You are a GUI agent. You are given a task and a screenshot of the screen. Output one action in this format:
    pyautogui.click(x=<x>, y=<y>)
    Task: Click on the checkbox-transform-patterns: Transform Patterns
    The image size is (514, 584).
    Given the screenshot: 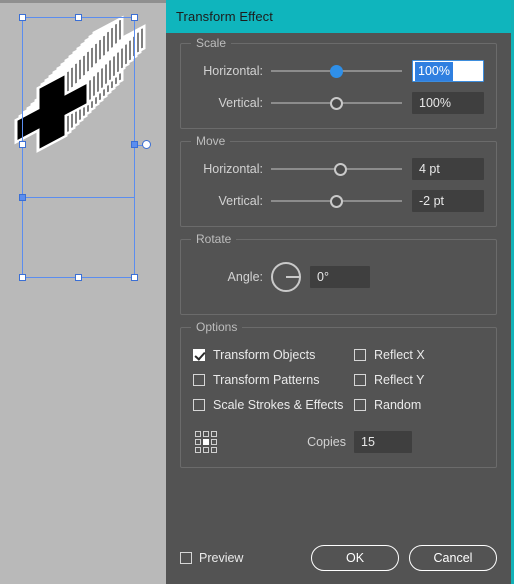 What is the action you would take?
    pyautogui.click(x=273, y=379)
    